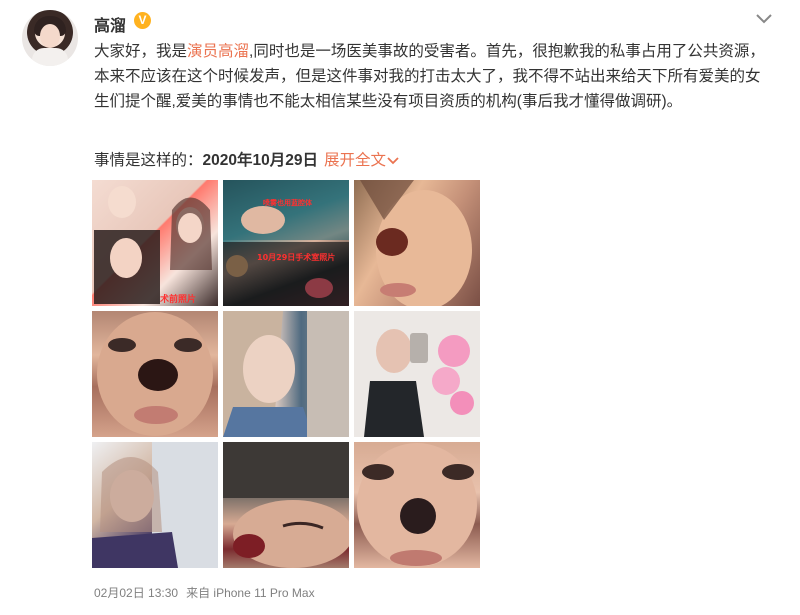  I want to click on photo-1: 术前照片, so click(155, 243).